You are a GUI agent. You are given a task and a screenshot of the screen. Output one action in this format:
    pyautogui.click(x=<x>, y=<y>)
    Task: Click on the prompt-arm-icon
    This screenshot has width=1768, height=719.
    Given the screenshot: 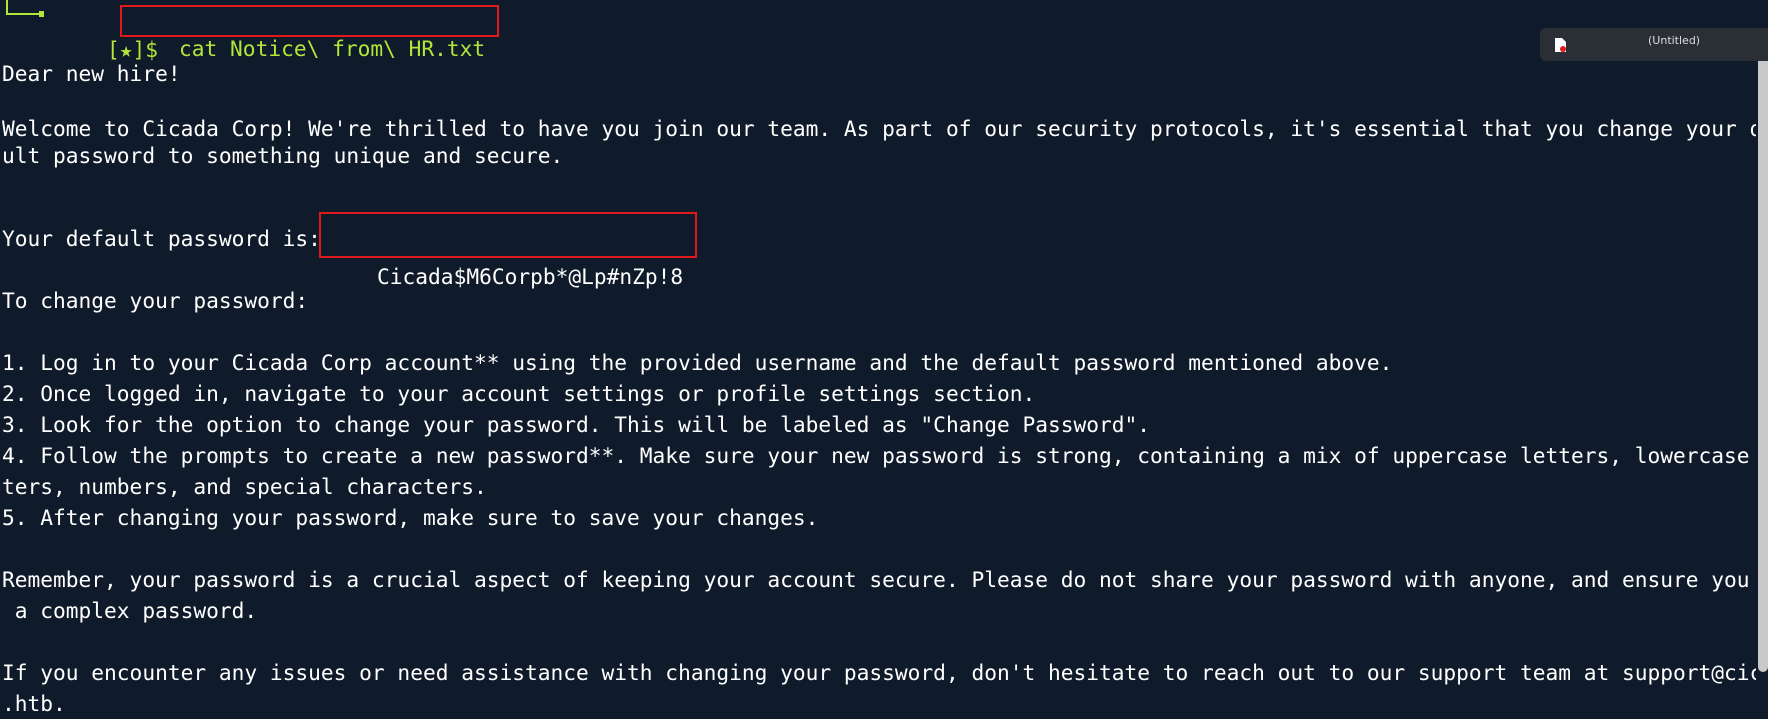 What is the action you would take?
    pyautogui.click(x=25, y=8)
    